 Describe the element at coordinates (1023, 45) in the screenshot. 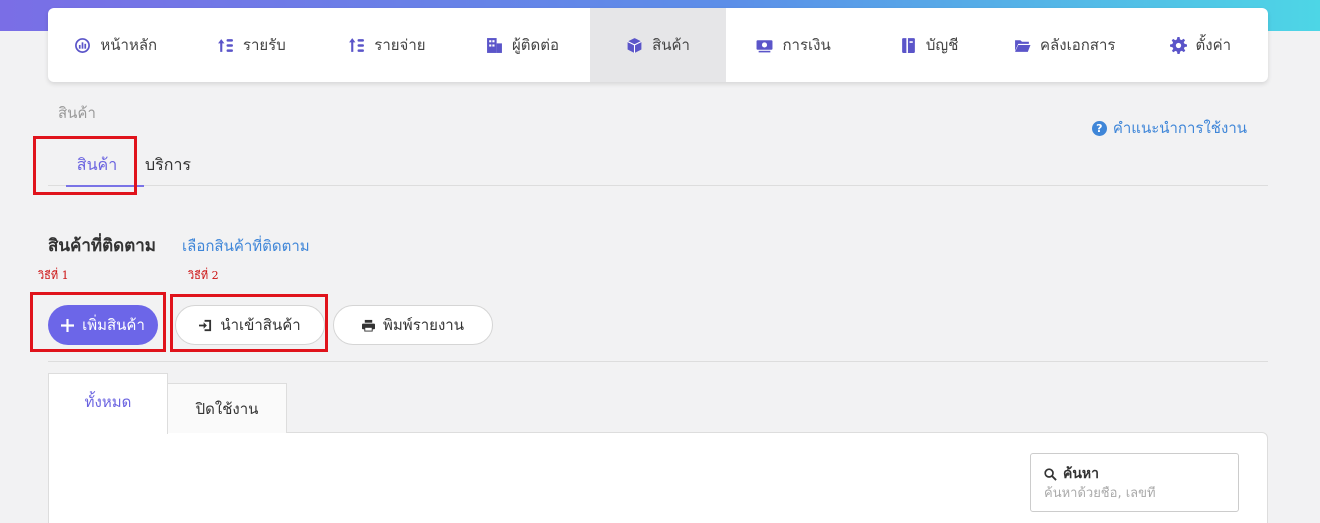

I see `folder-open-icon` at that location.